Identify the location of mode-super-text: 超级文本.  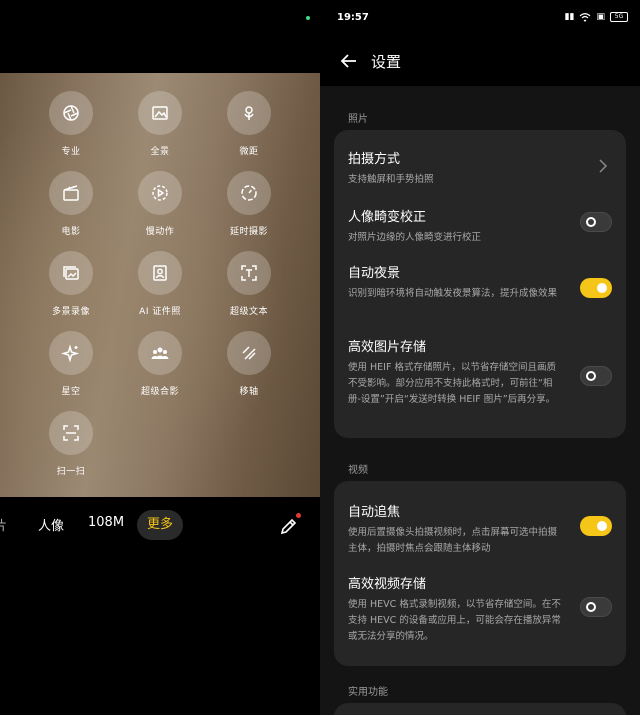
(249, 287).